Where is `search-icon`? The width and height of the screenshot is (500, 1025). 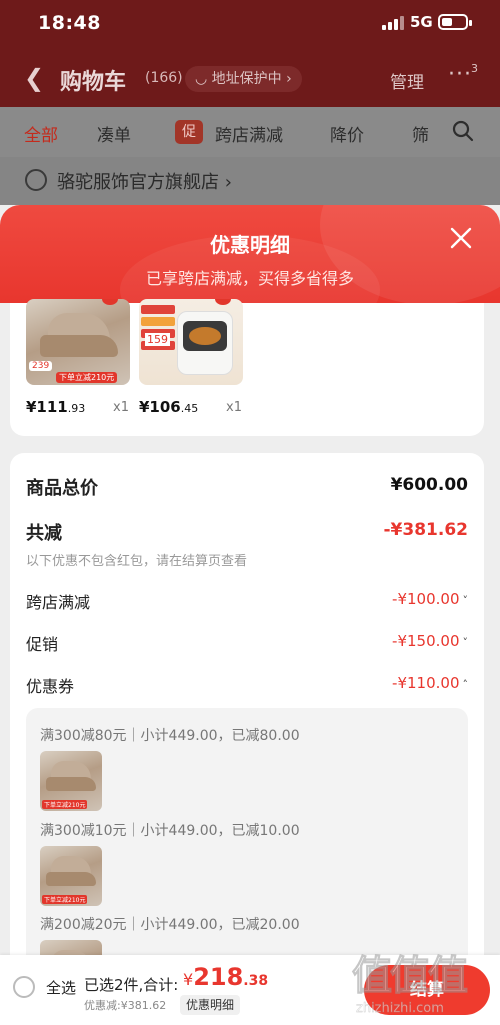
search-icon is located at coordinates (463, 131).